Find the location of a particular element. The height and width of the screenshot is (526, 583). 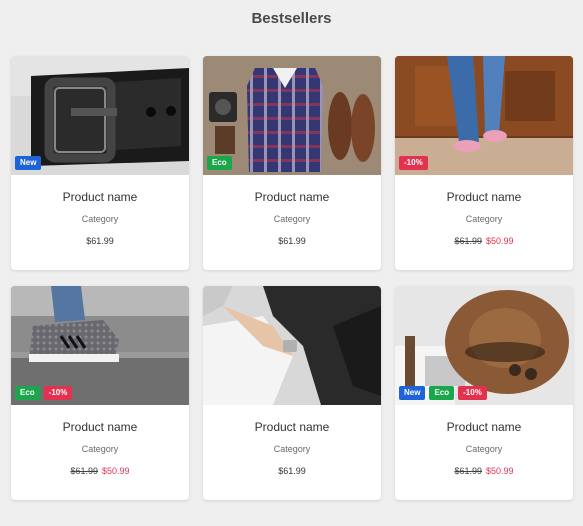

product-image-hat: New Eco -10% is located at coordinates (484, 345).